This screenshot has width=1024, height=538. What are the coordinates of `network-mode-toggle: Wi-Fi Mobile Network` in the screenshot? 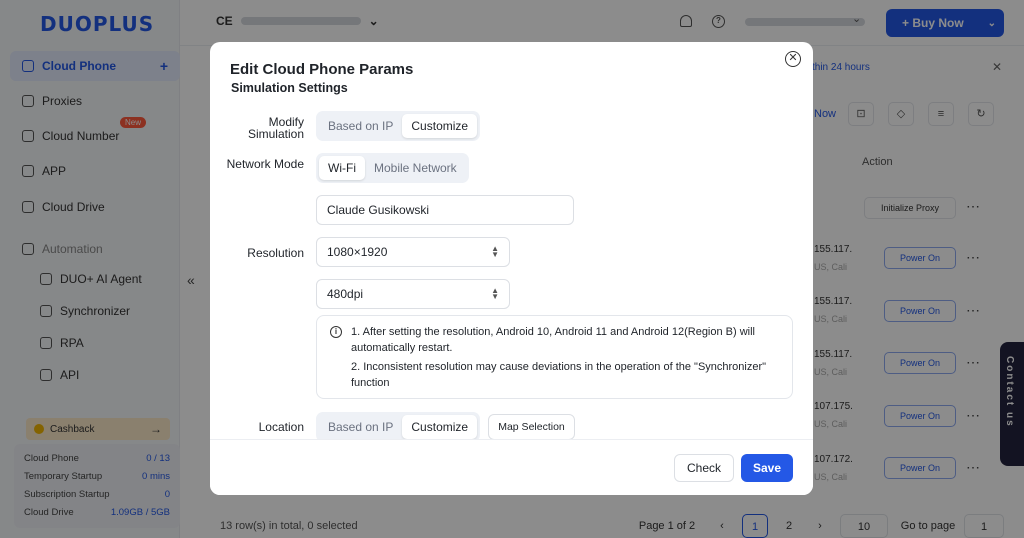 It's located at (392, 168).